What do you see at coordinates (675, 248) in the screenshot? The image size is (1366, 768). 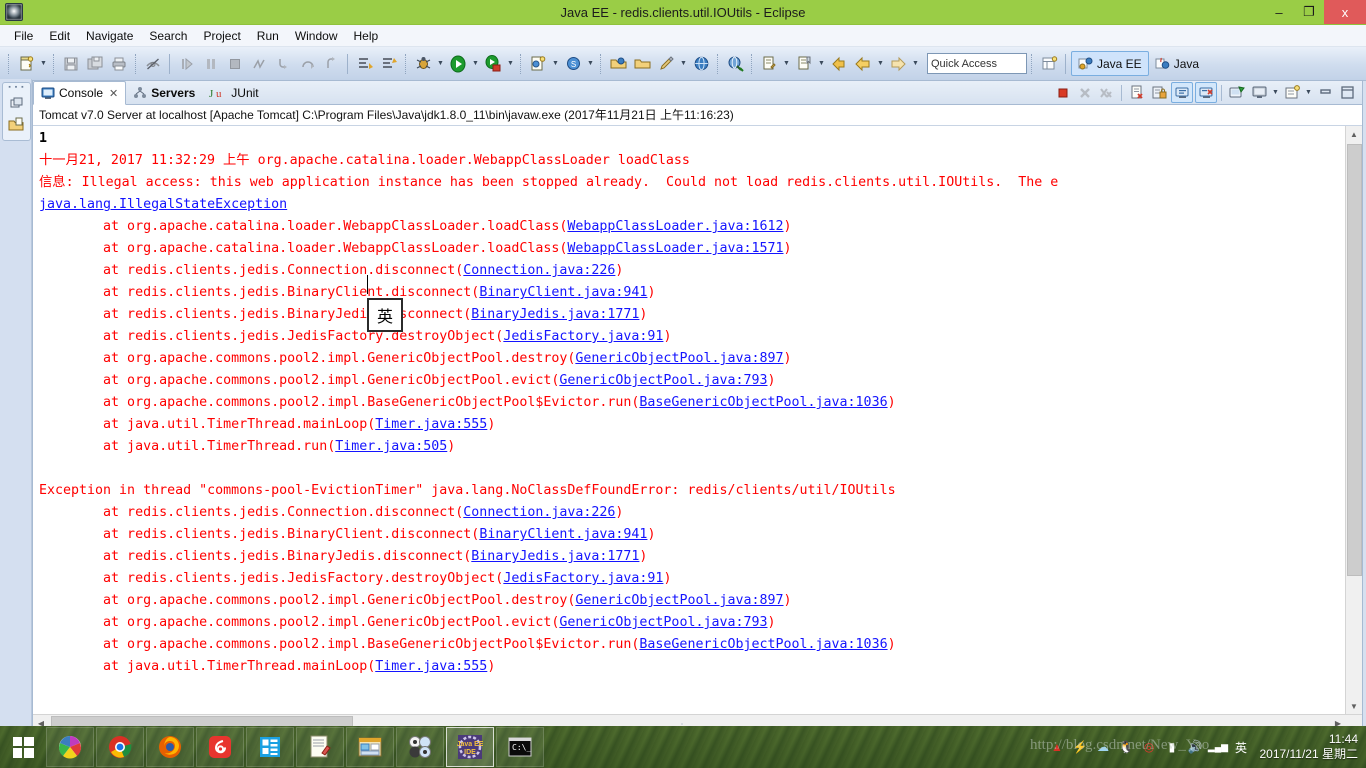 I see `stack-trace-link: WebappClassLoader.java:1571` at bounding box center [675, 248].